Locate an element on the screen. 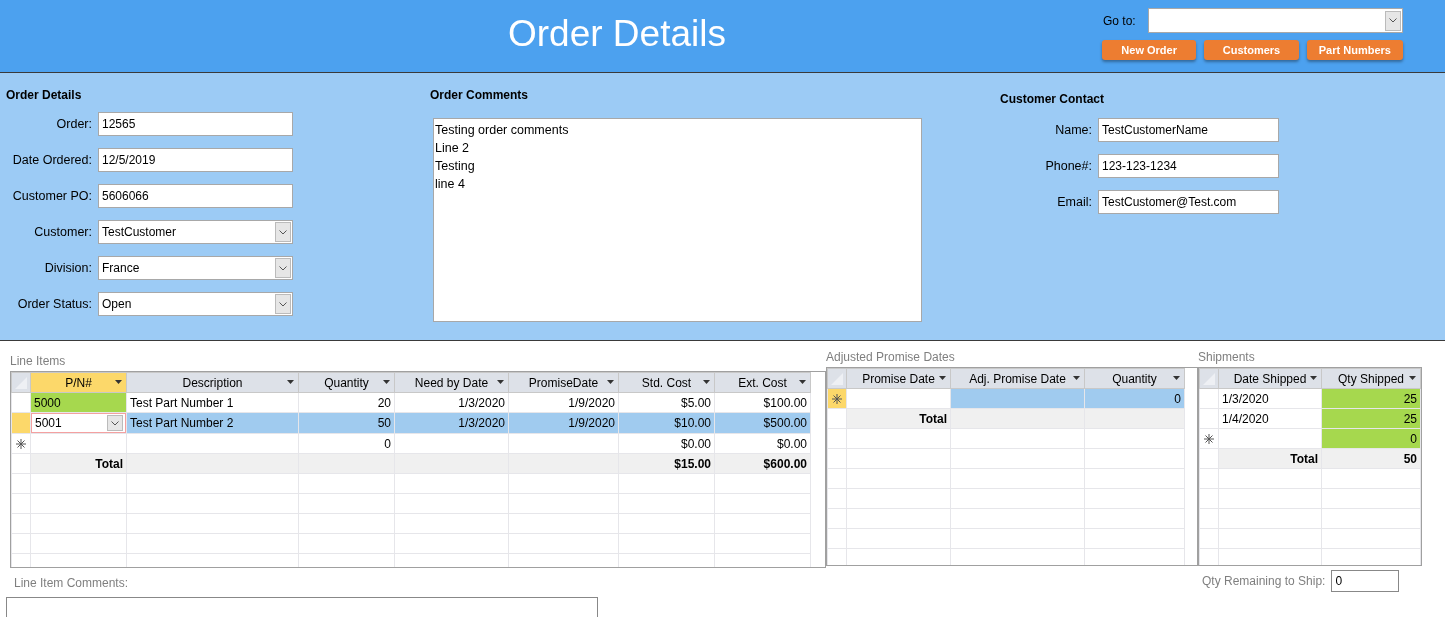 This screenshot has width=1445, height=633. column-header: Adj. Promise Date is located at coordinates (1017, 378).